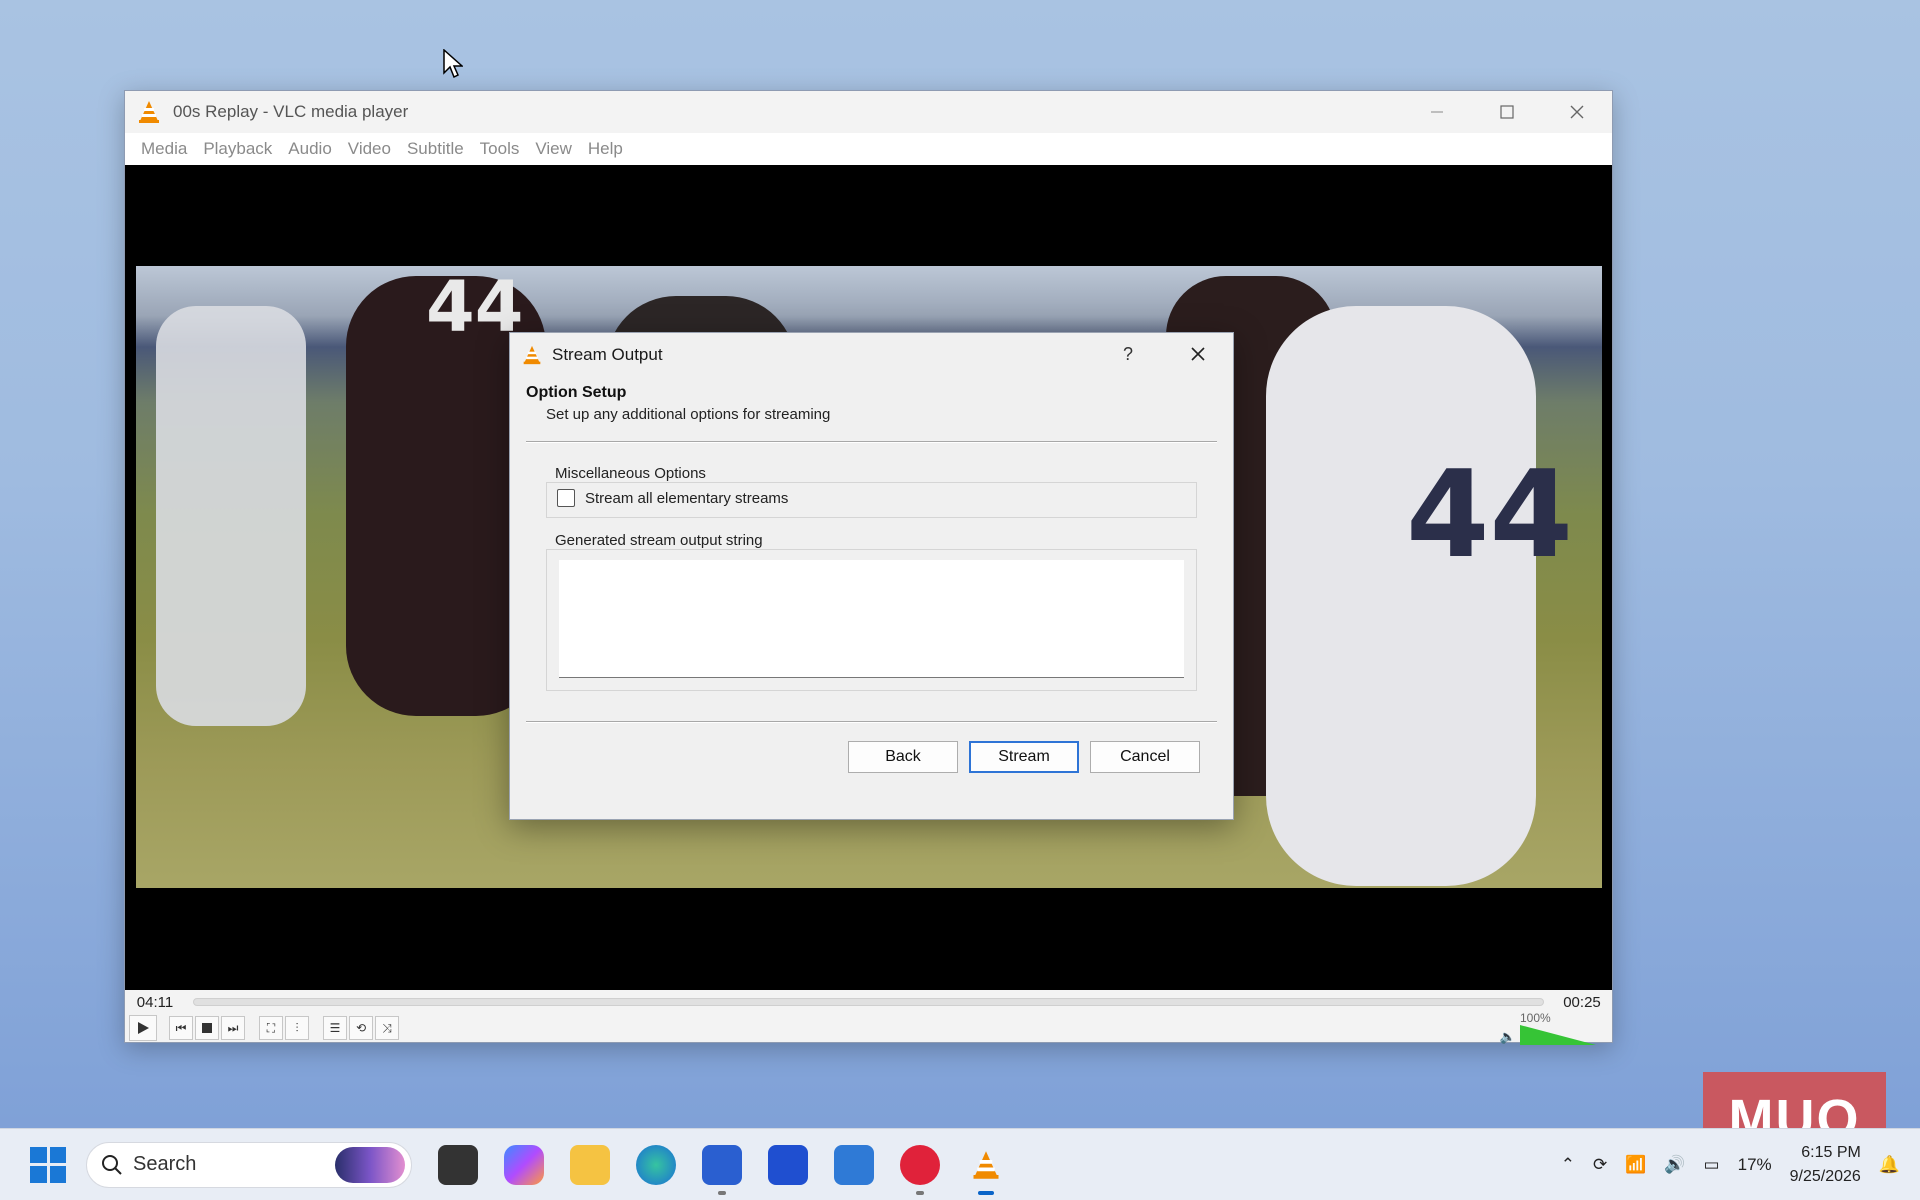 The height and width of the screenshot is (1200, 1920). What do you see at coordinates (576, 392) in the screenshot?
I see `option-setup-heading: Option Setup` at bounding box center [576, 392].